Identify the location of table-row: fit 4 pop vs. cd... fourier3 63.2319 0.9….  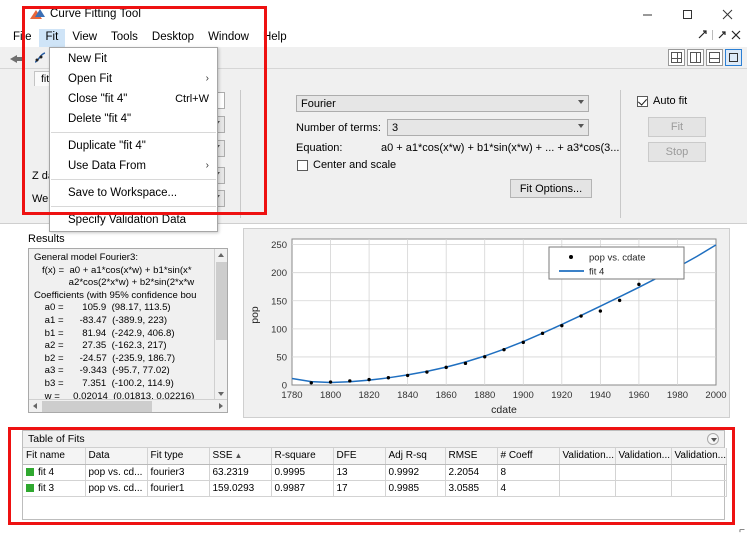
(375, 472).